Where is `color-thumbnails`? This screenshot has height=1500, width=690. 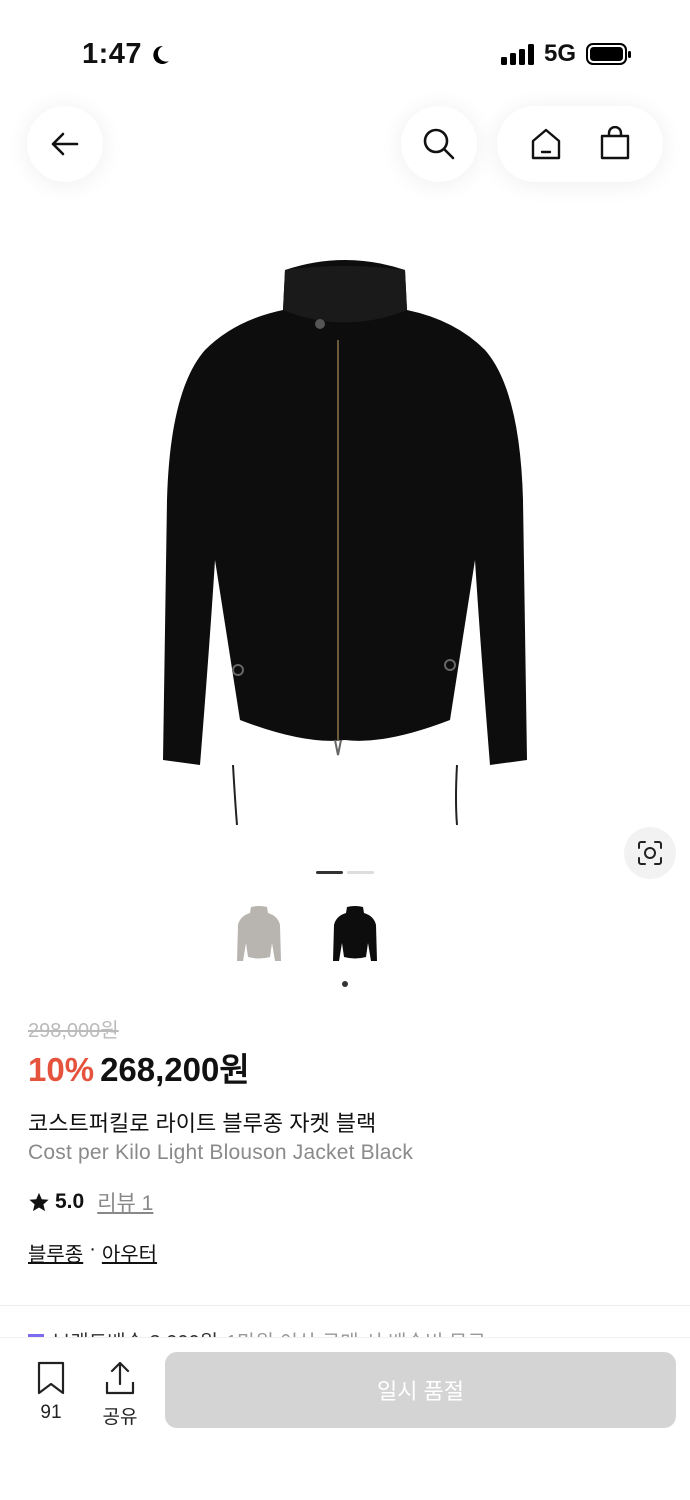 color-thumbnails is located at coordinates (307, 935).